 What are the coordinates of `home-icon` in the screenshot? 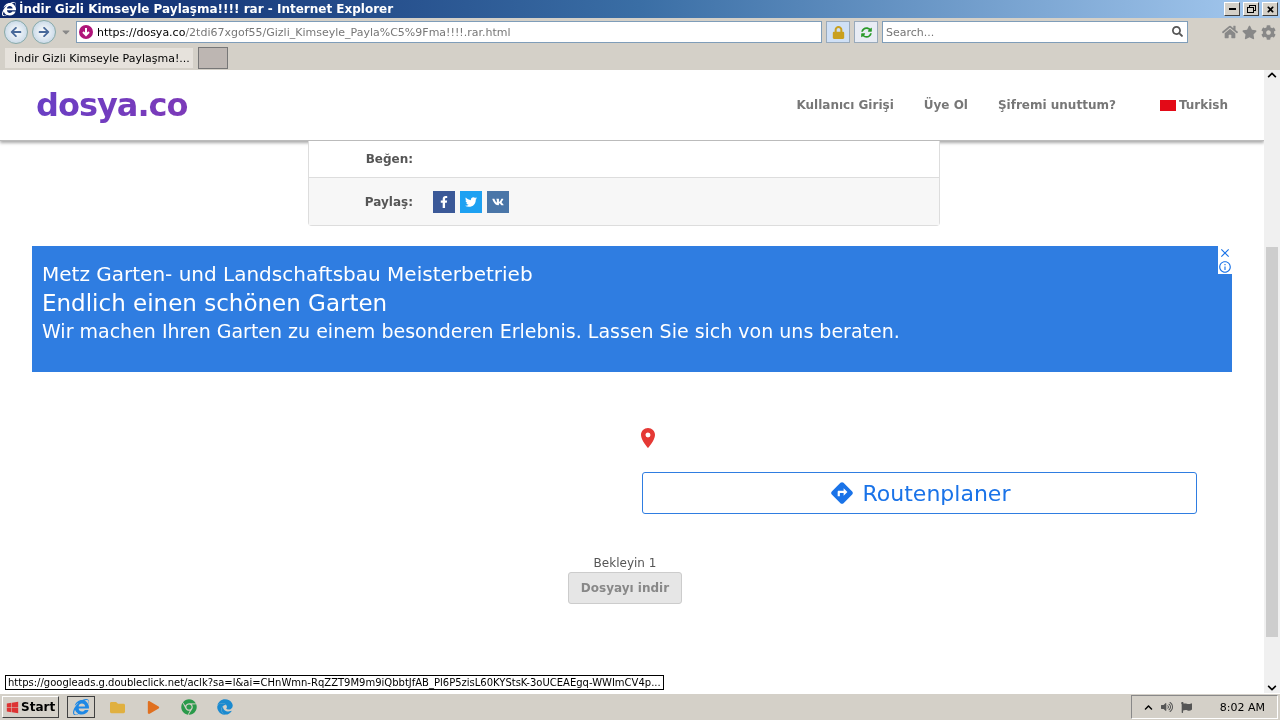 It's located at (1230, 32).